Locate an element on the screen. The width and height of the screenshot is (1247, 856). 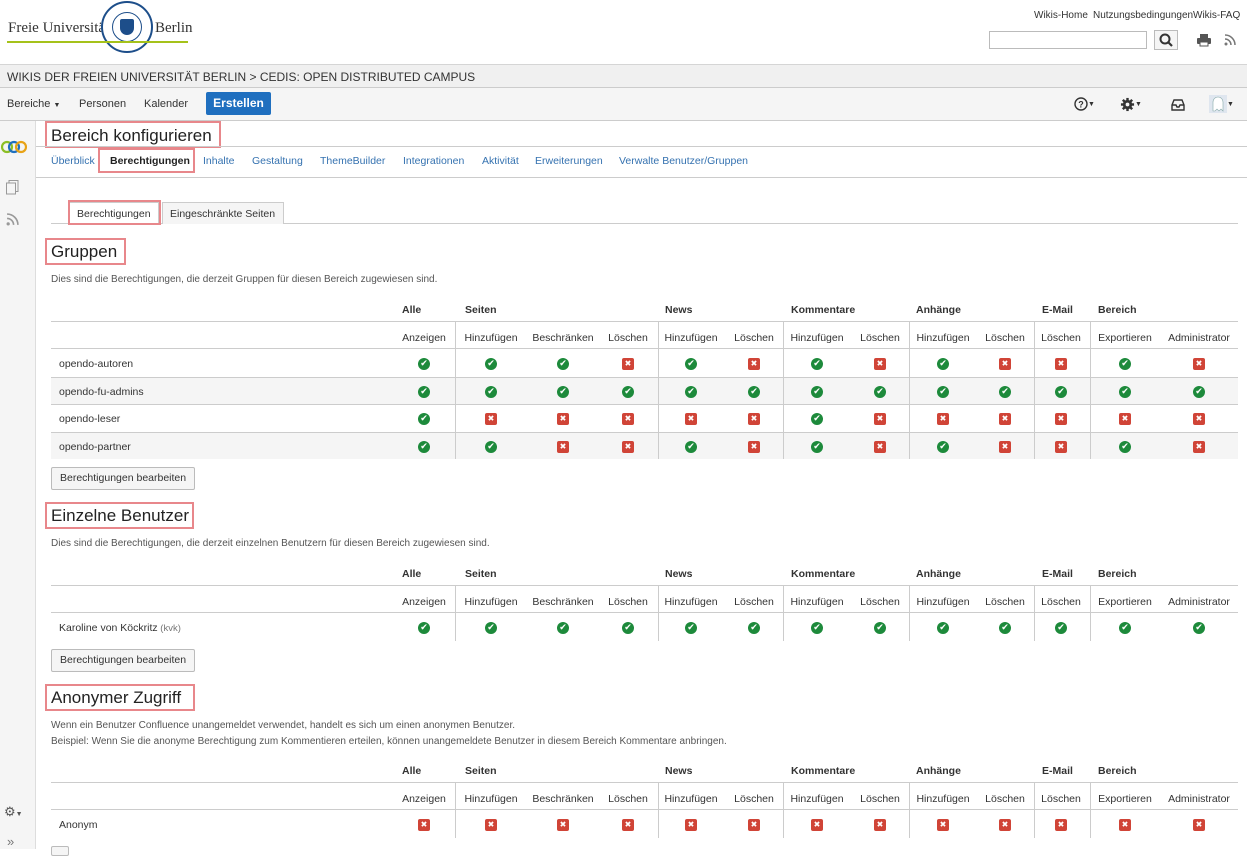
tab-integrationen: Integrationen is located at coordinates (433, 161).